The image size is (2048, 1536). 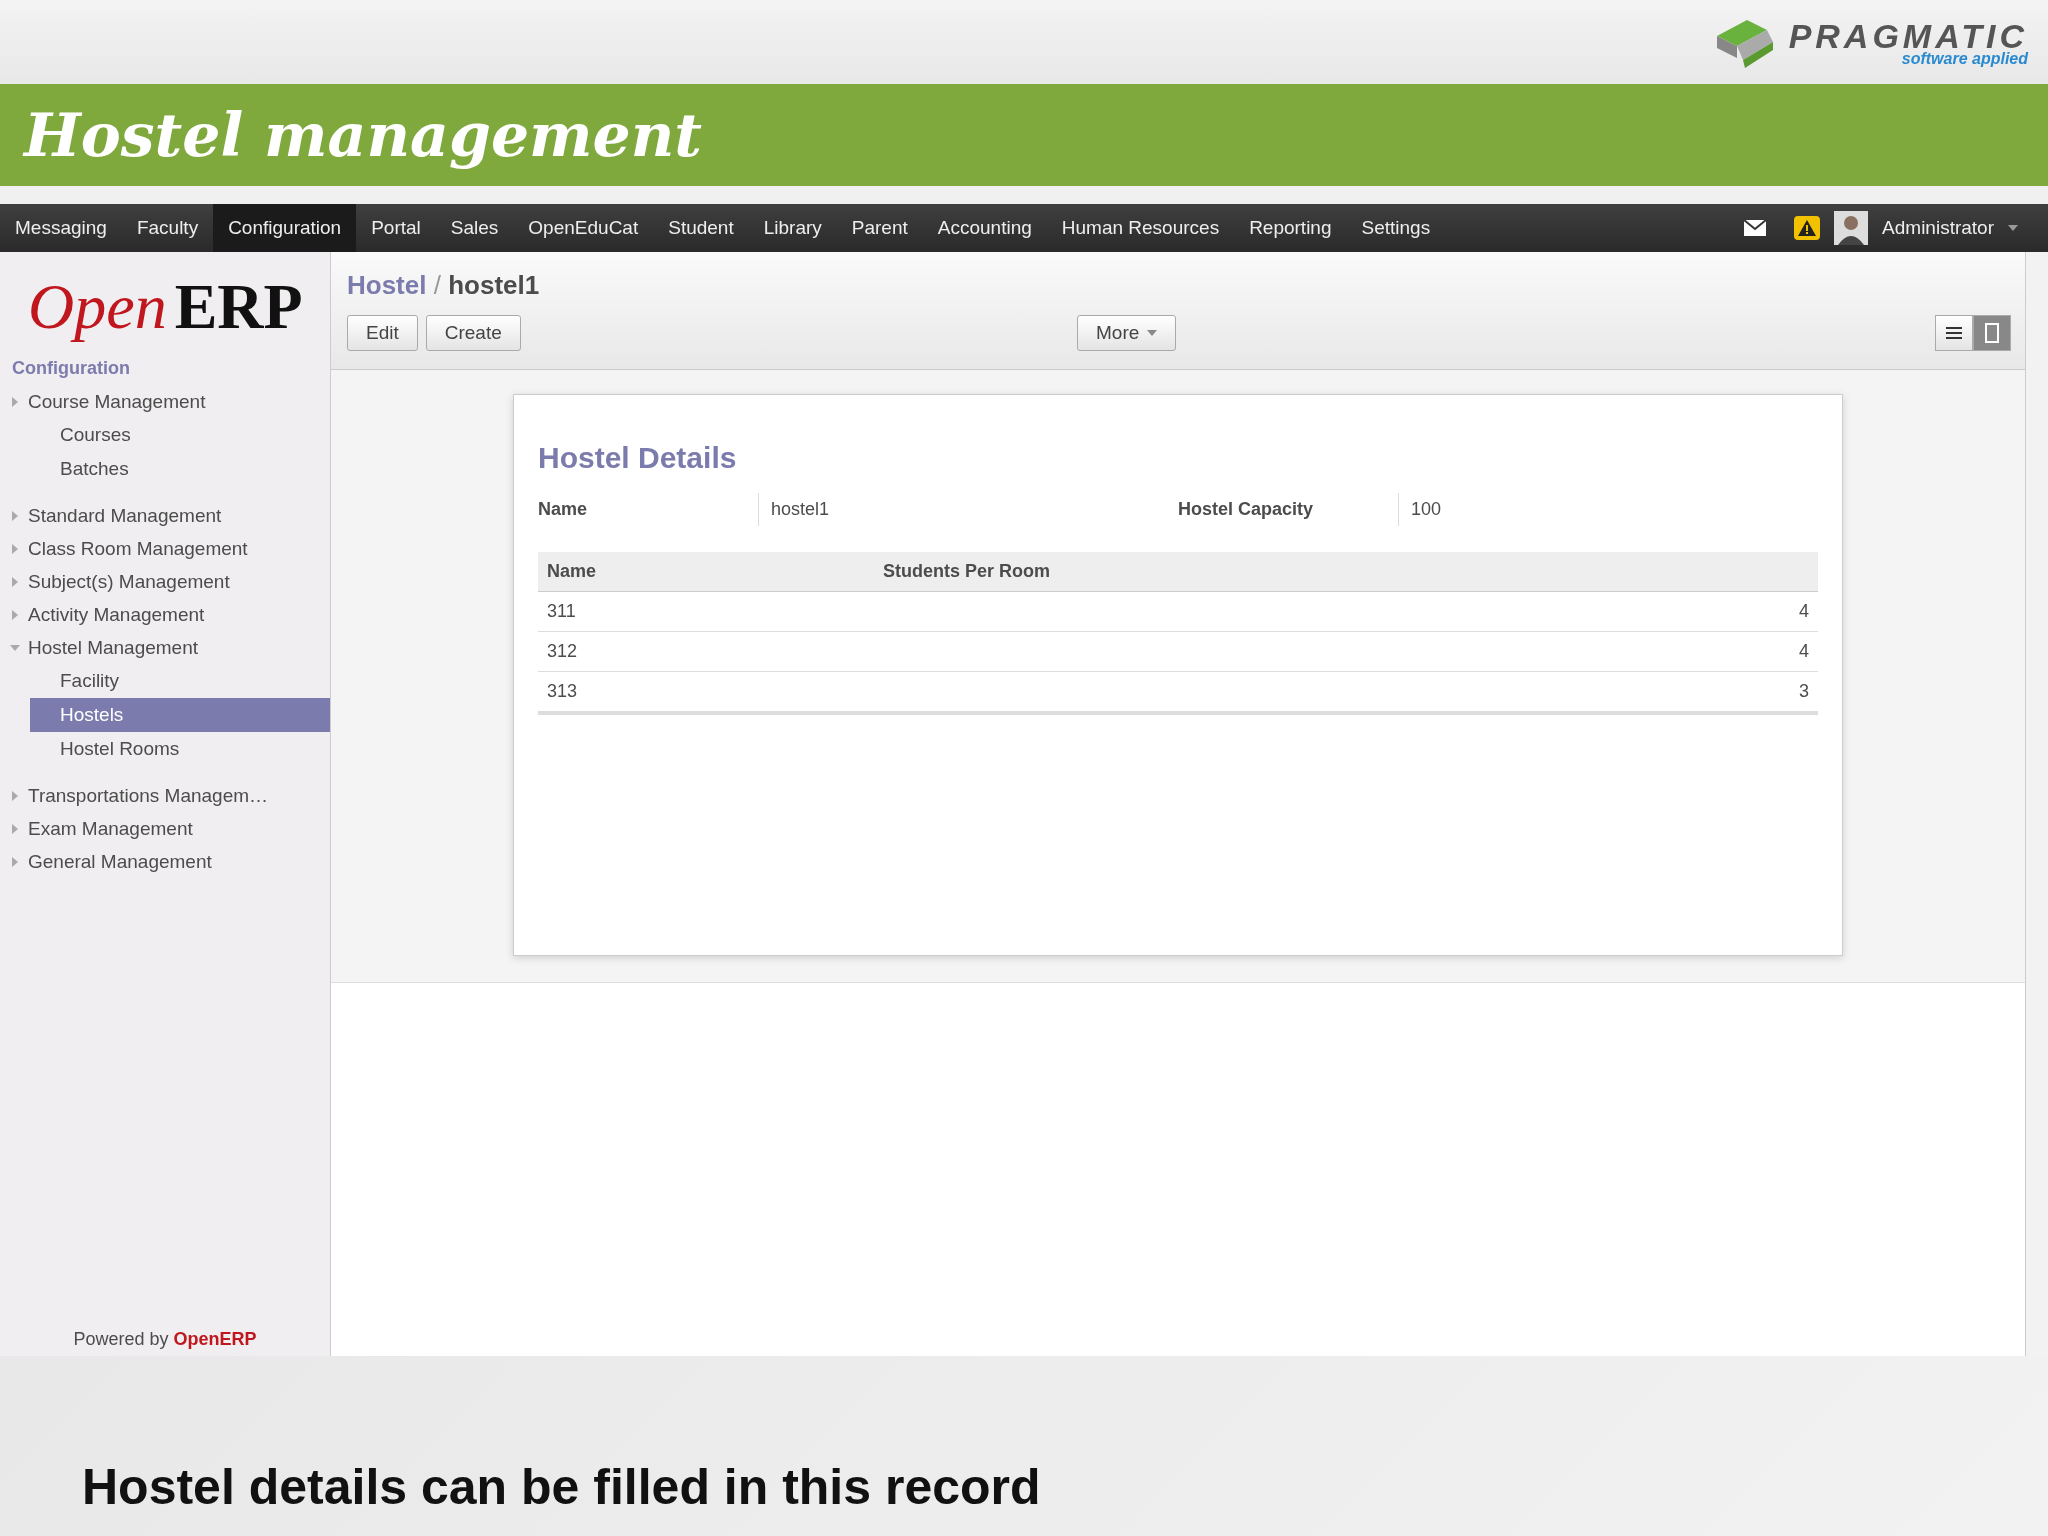 What do you see at coordinates (706, 611) in the screenshot?
I see `table-cell: 311` at bounding box center [706, 611].